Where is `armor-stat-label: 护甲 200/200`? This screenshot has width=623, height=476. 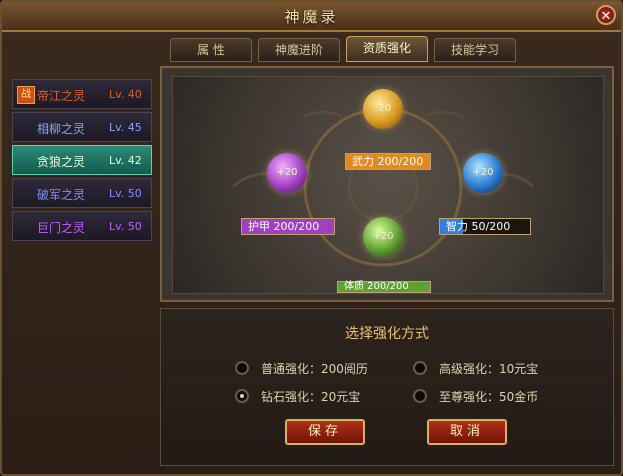
armor-stat-label: 护甲 200/200 is located at coordinates (284, 226).